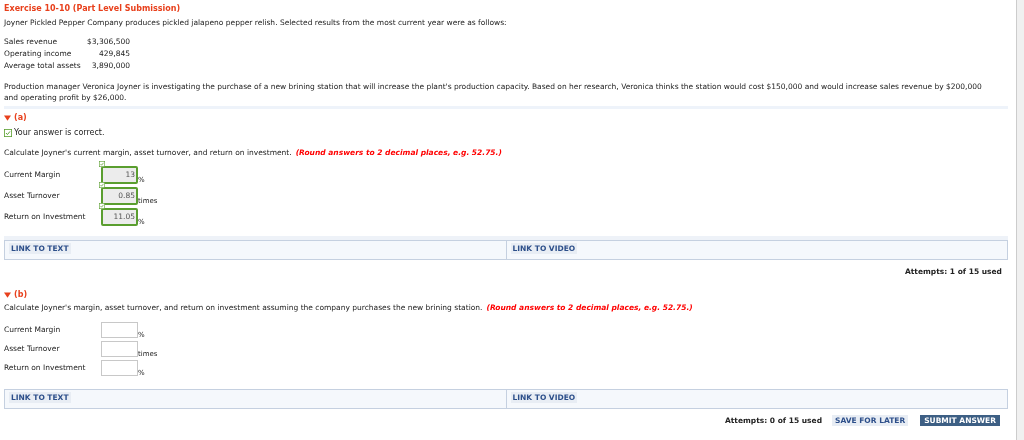 This screenshot has height=440, width=1024. Describe the element at coordinates (21, 294) in the screenshot. I see `part-label: (b)` at that location.